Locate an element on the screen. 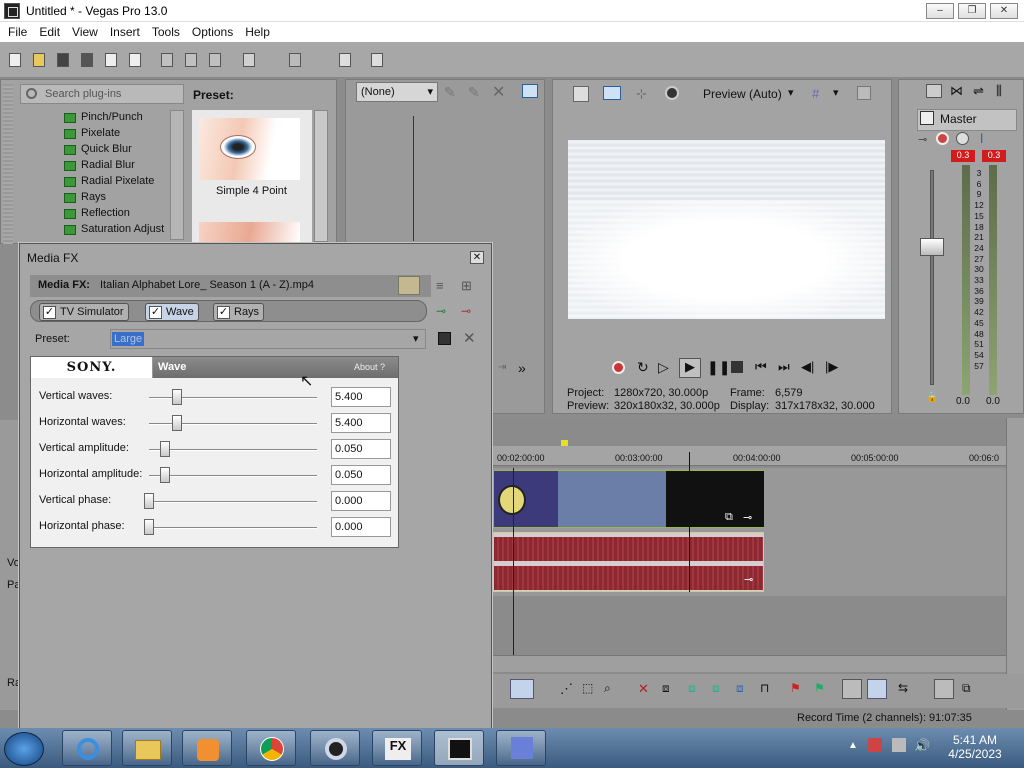 The height and width of the screenshot is (768, 1024). taskbar-ie is located at coordinates (87, 748).